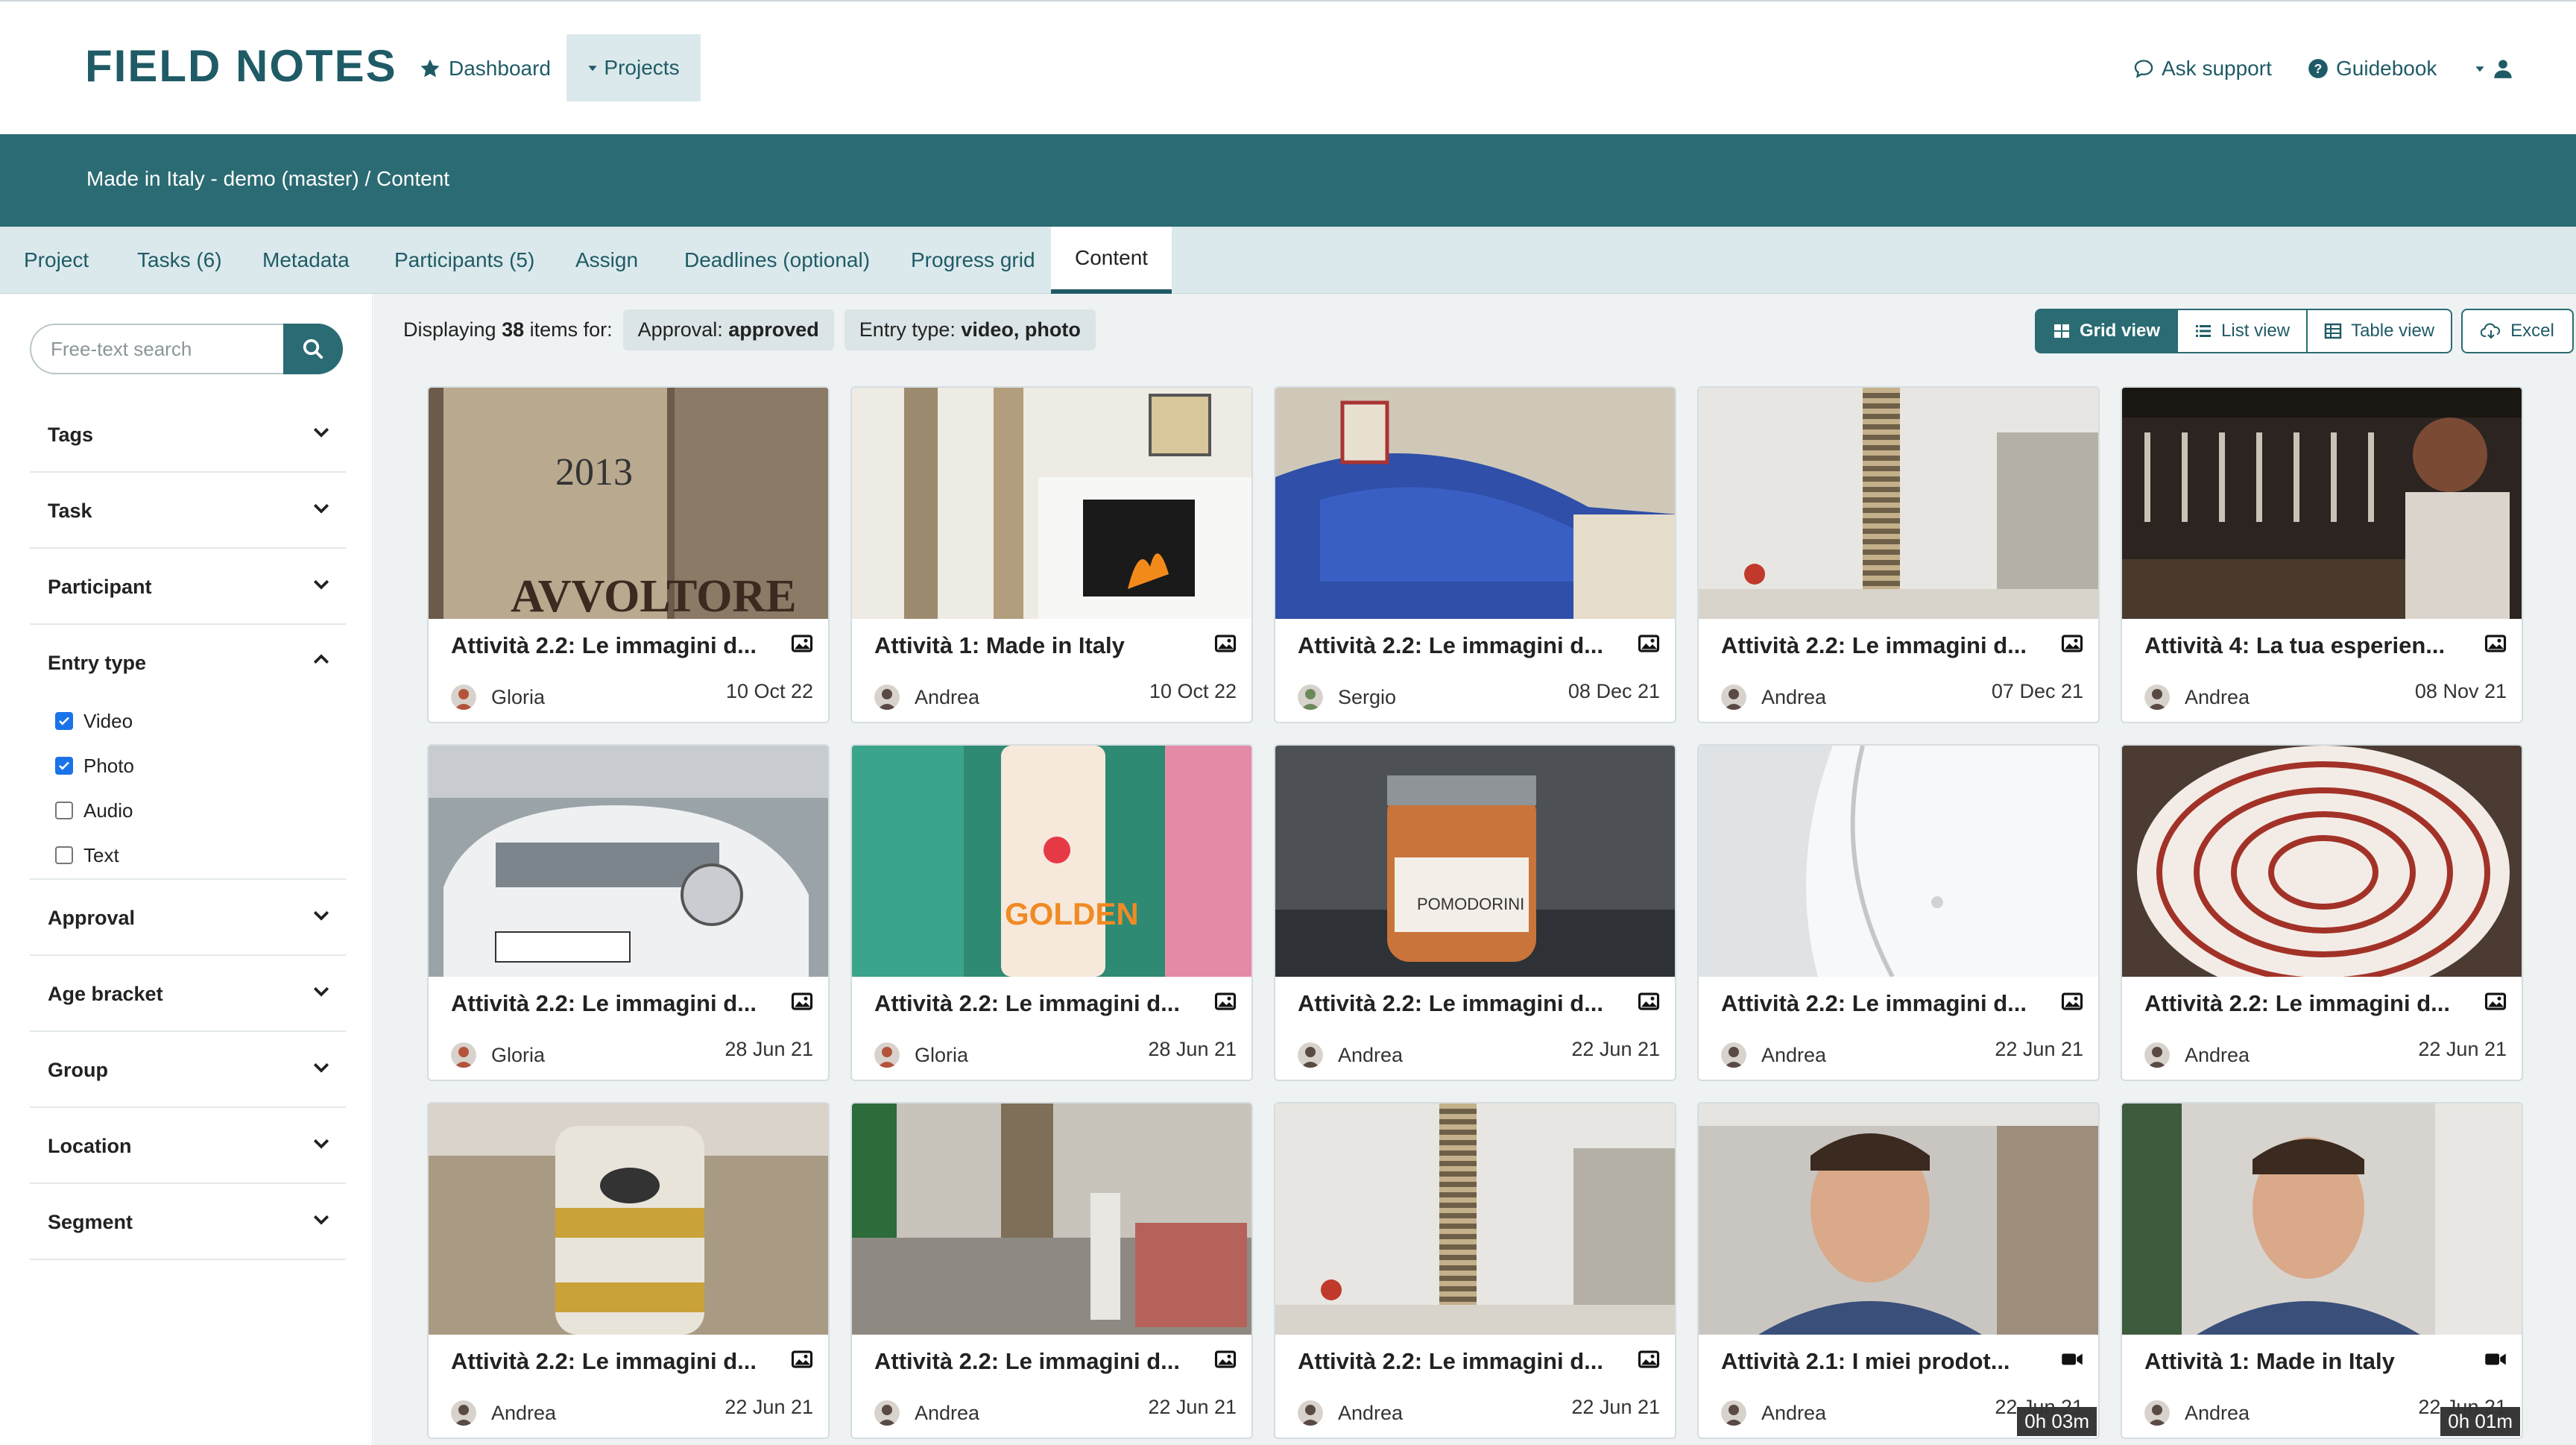  I want to click on guidebook-link: ? Guidebook, so click(2372, 68).